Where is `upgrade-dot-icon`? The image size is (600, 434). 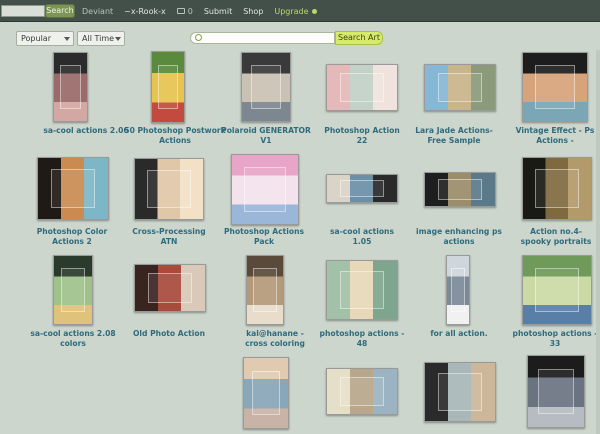
upgrade-dot-icon is located at coordinates (314, 11).